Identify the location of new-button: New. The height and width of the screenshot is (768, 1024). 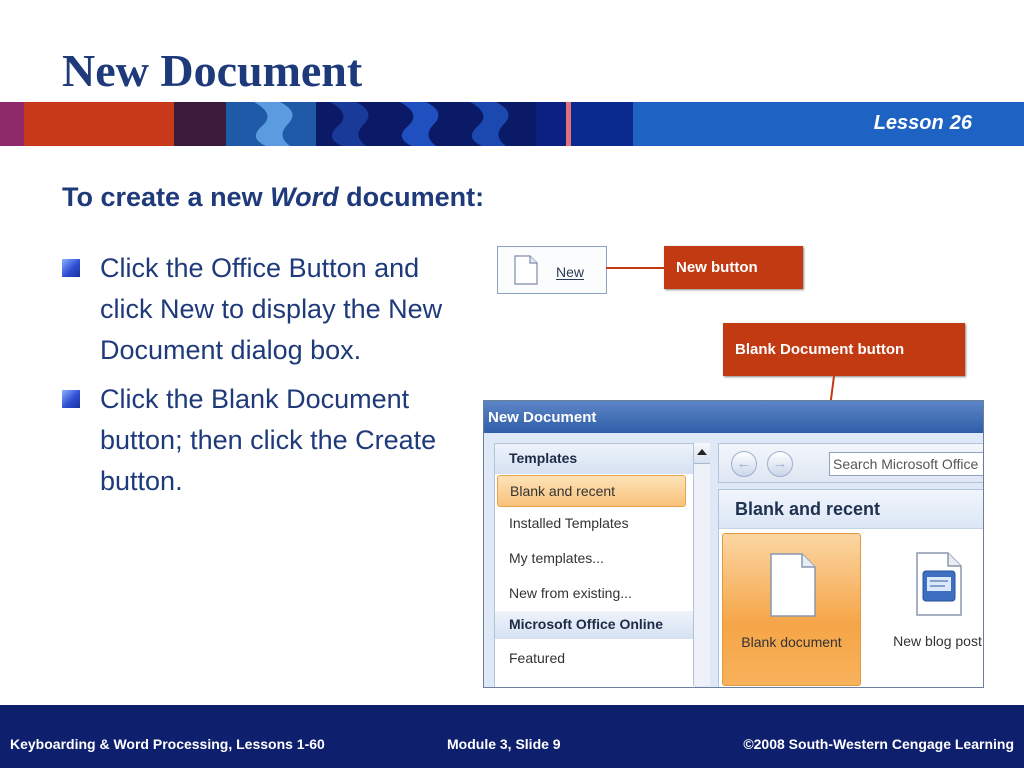
(552, 270).